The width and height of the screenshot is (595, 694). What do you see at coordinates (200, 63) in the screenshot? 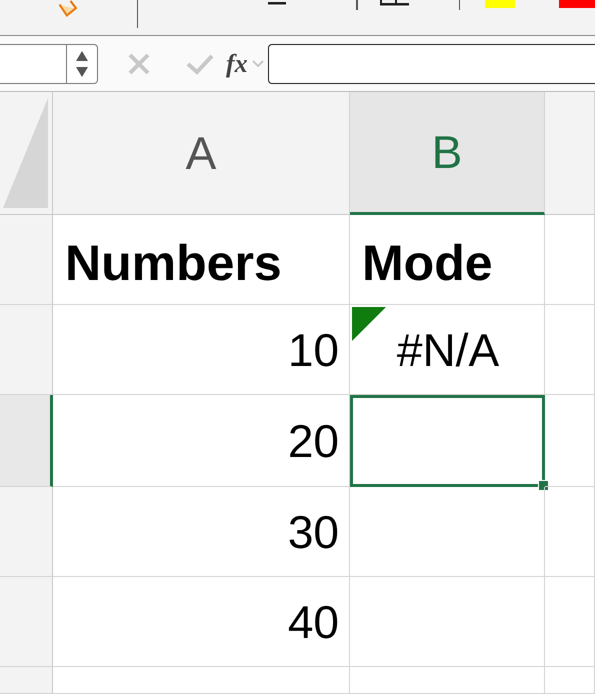
I see `enter-check-icon` at bounding box center [200, 63].